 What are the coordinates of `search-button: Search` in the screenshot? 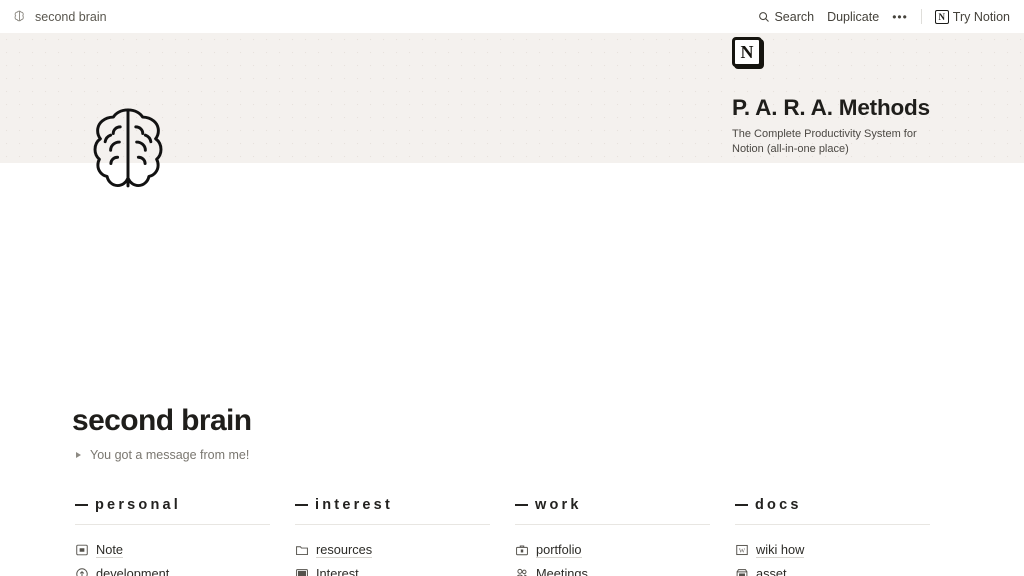 It's located at (786, 17).